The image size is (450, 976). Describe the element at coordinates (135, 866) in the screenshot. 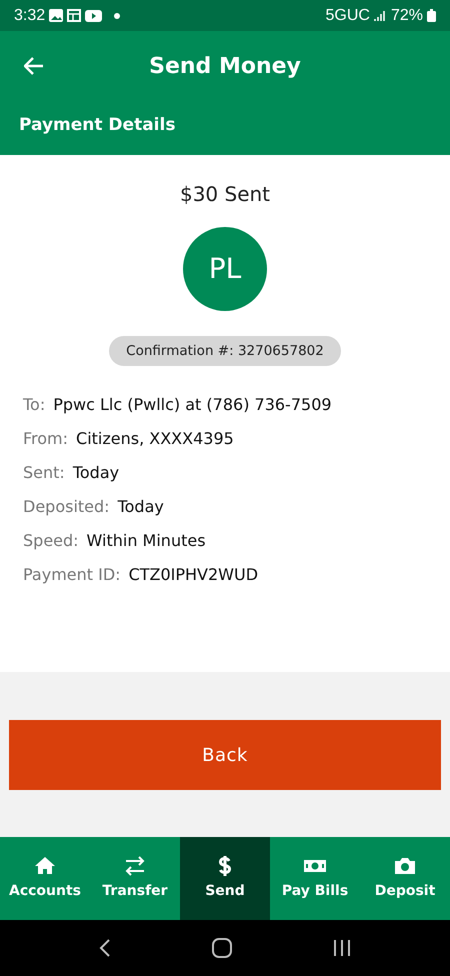

I see `transfer-arrows-icon` at that location.